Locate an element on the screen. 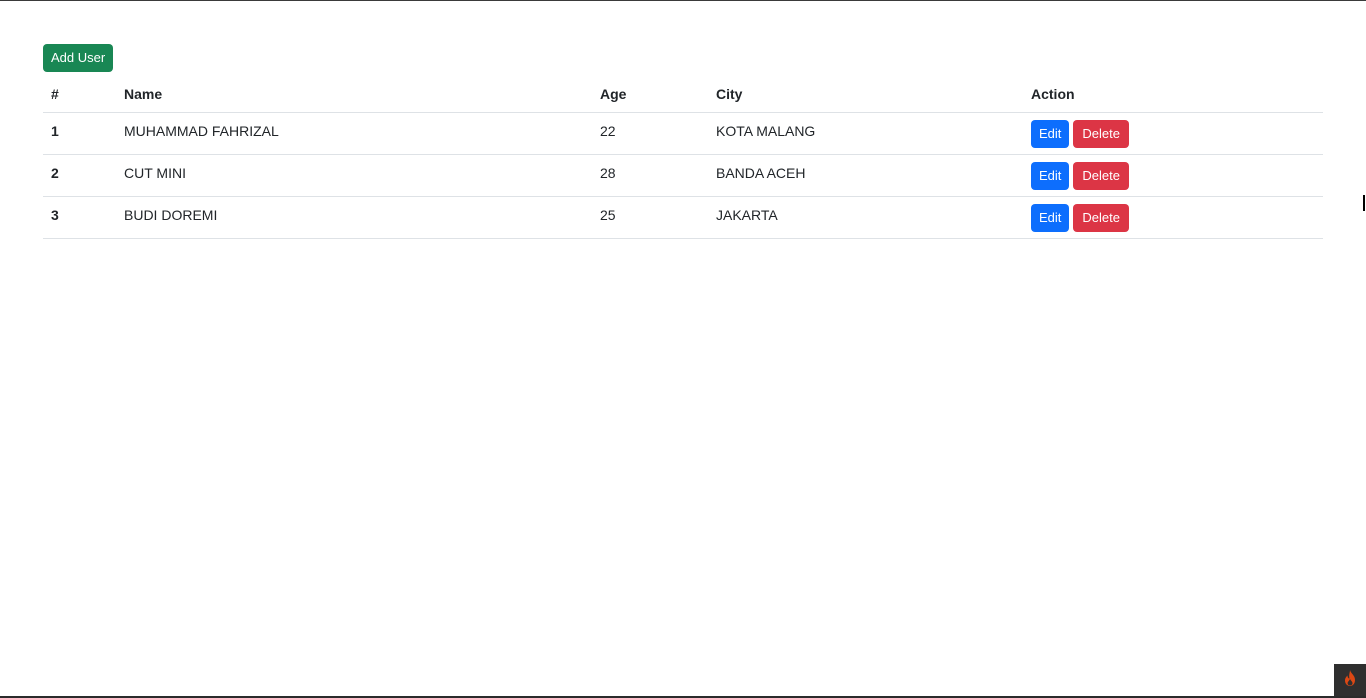 This screenshot has height=698, width=1366. add-user-button: Add User is located at coordinates (78, 58).